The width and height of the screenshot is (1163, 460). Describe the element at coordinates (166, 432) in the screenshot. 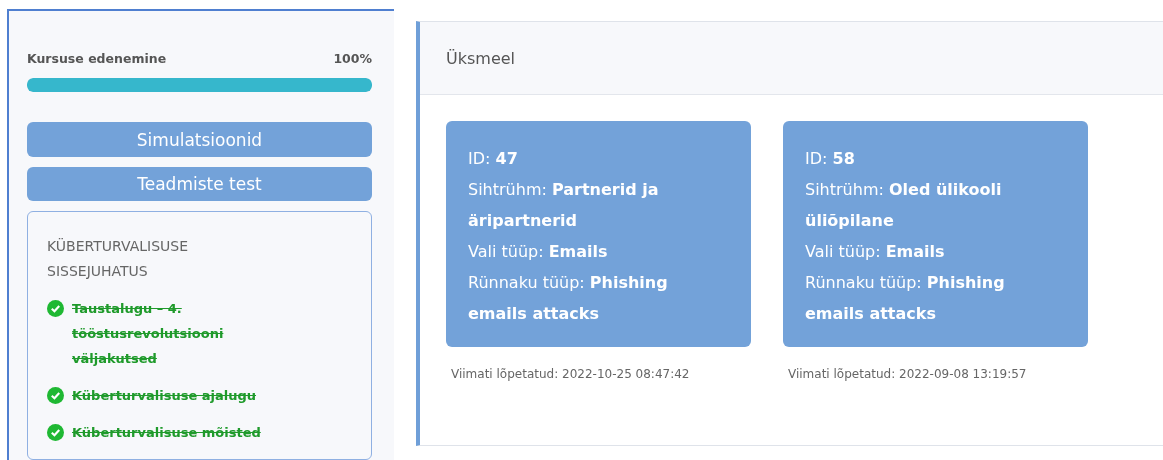

I see `lesson-link: Küberturvalisuse mõisted` at that location.